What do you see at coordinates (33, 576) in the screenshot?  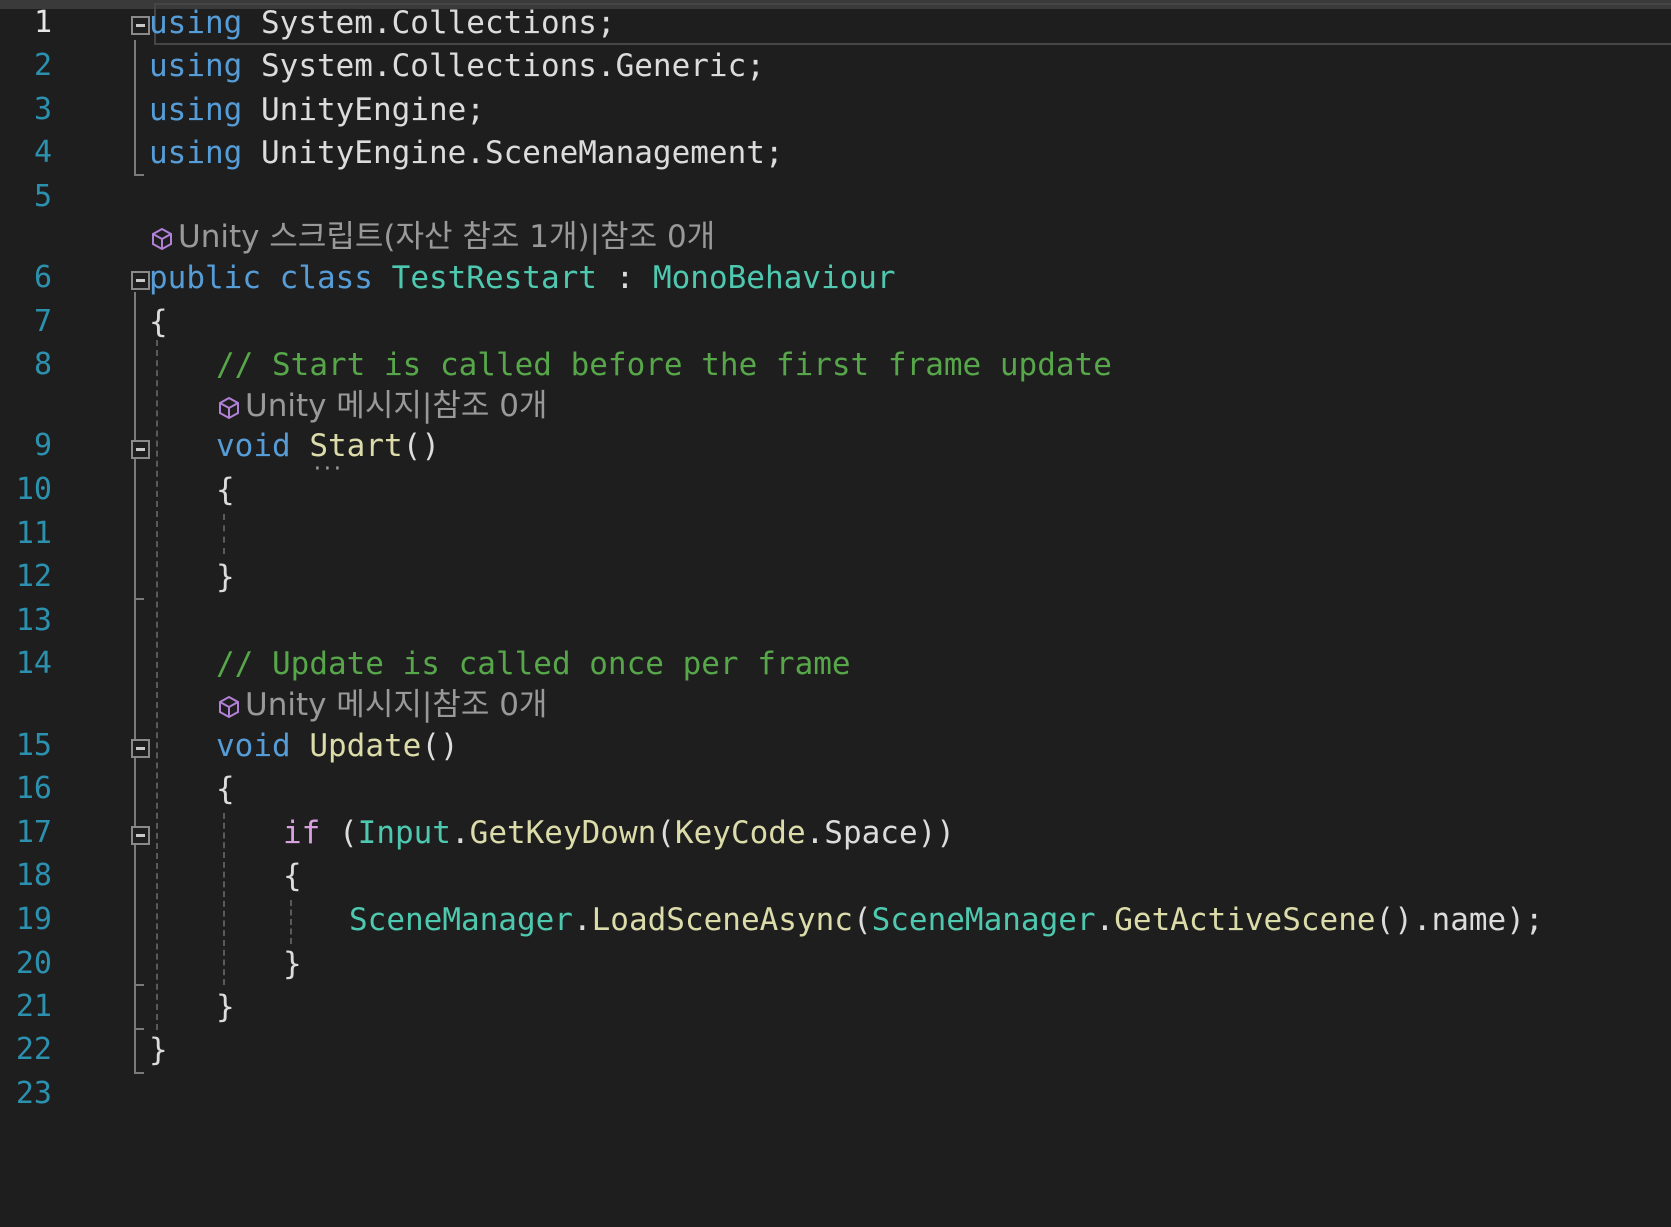 I see `line-number: 12` at bounding box center [33, 576].